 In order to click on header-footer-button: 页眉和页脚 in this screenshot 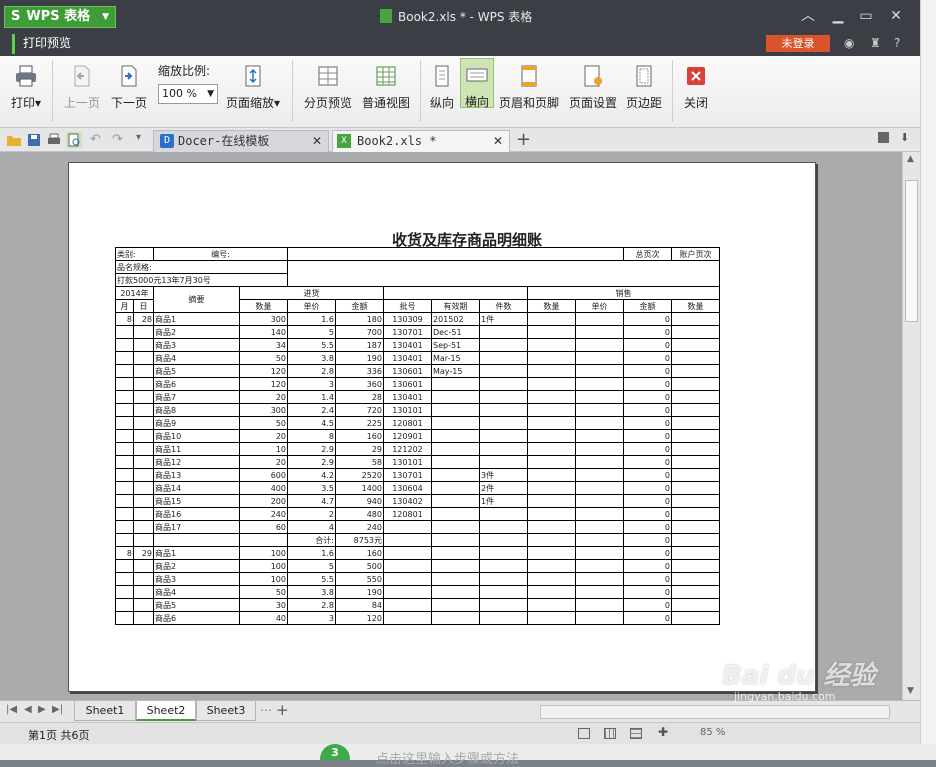, I will do `click(529, 90)`.